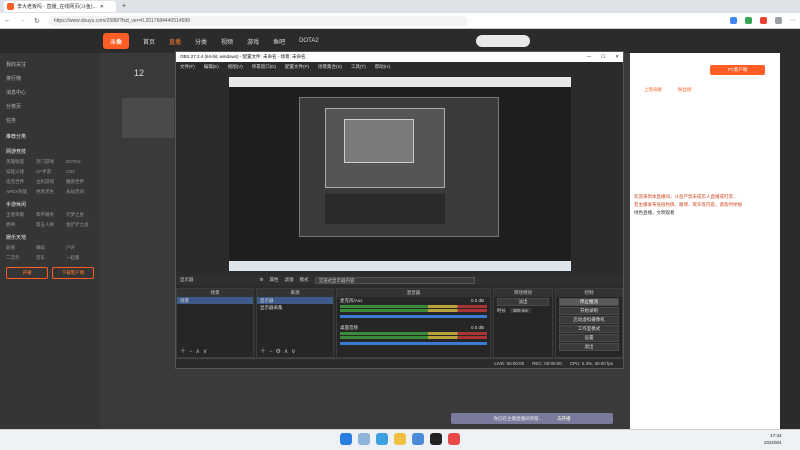 Image resolution: width=800 pixels, height=450 pixels. Describe the element at coordinates (215, 300) in the screenshot. I see `scene-item: 场景` at that location.